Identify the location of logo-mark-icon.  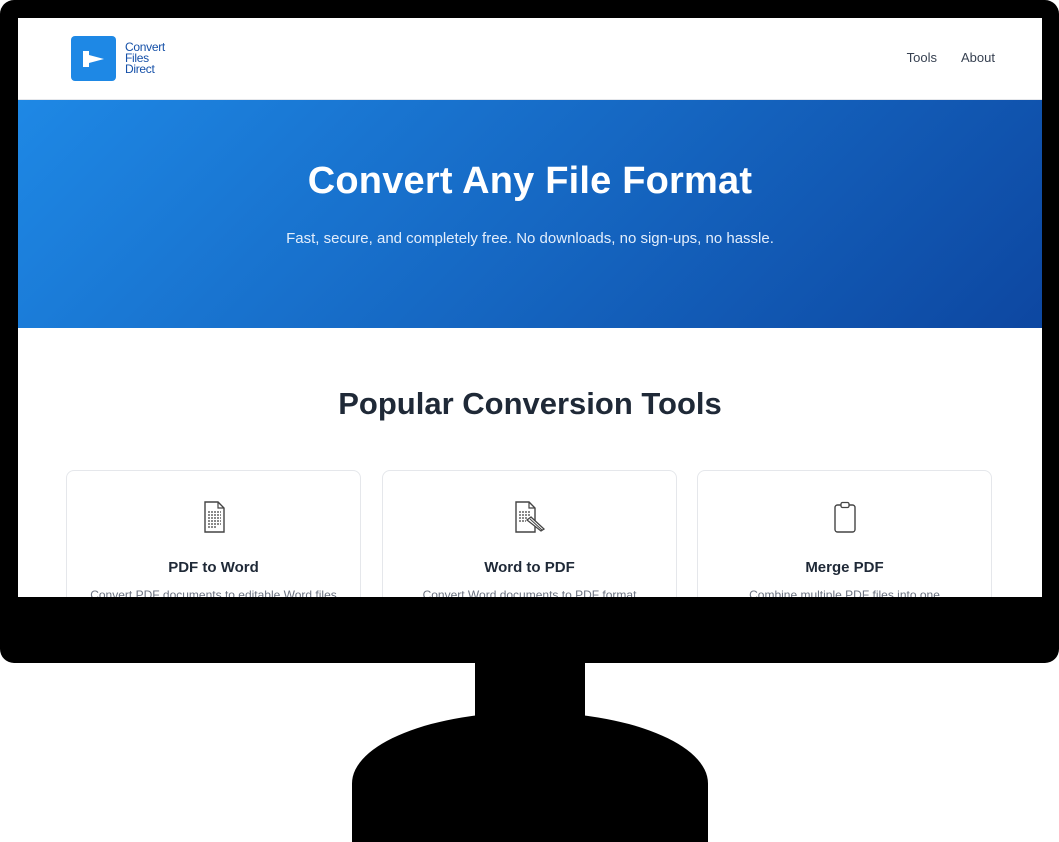
(93, 58).